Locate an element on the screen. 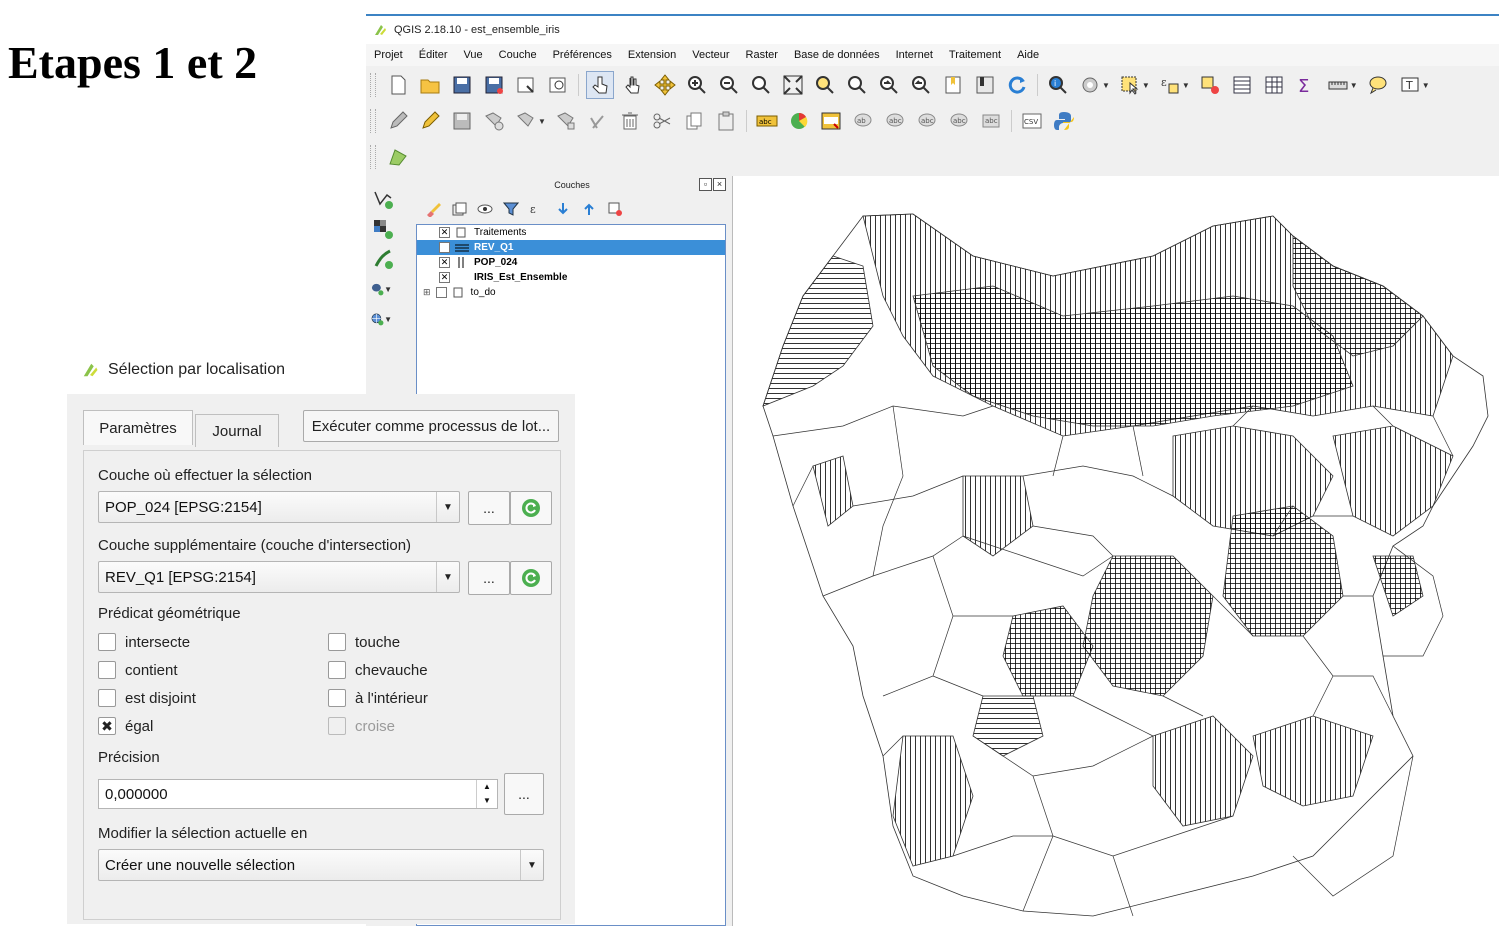  rotate-label-icon: abc is located at coordinates (959, 121).